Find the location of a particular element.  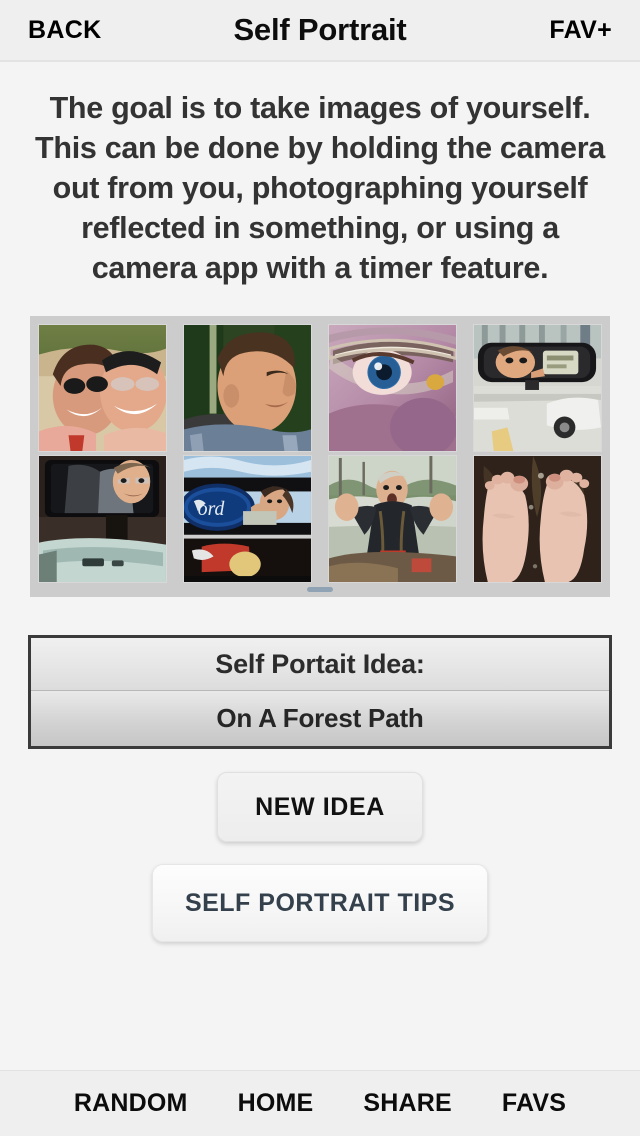

idea-value: On A Forest Path is located at coordinates (320, 718).